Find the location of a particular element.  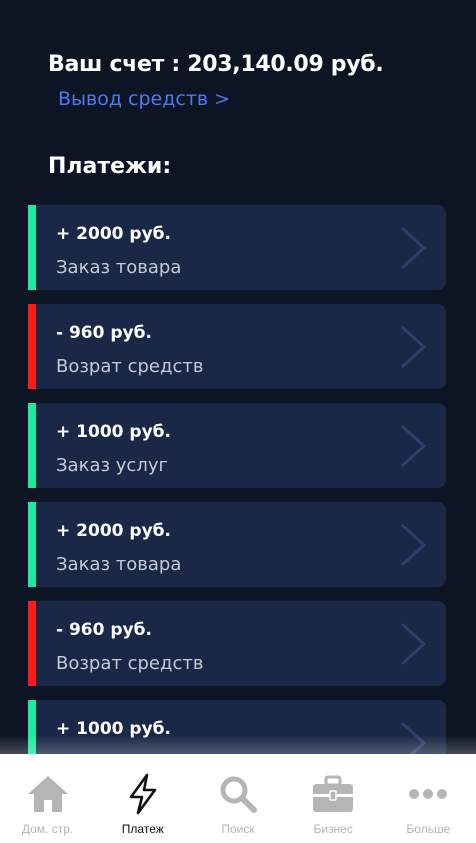

payment-description: Заказ услуг is located at coordinates (112, 465).